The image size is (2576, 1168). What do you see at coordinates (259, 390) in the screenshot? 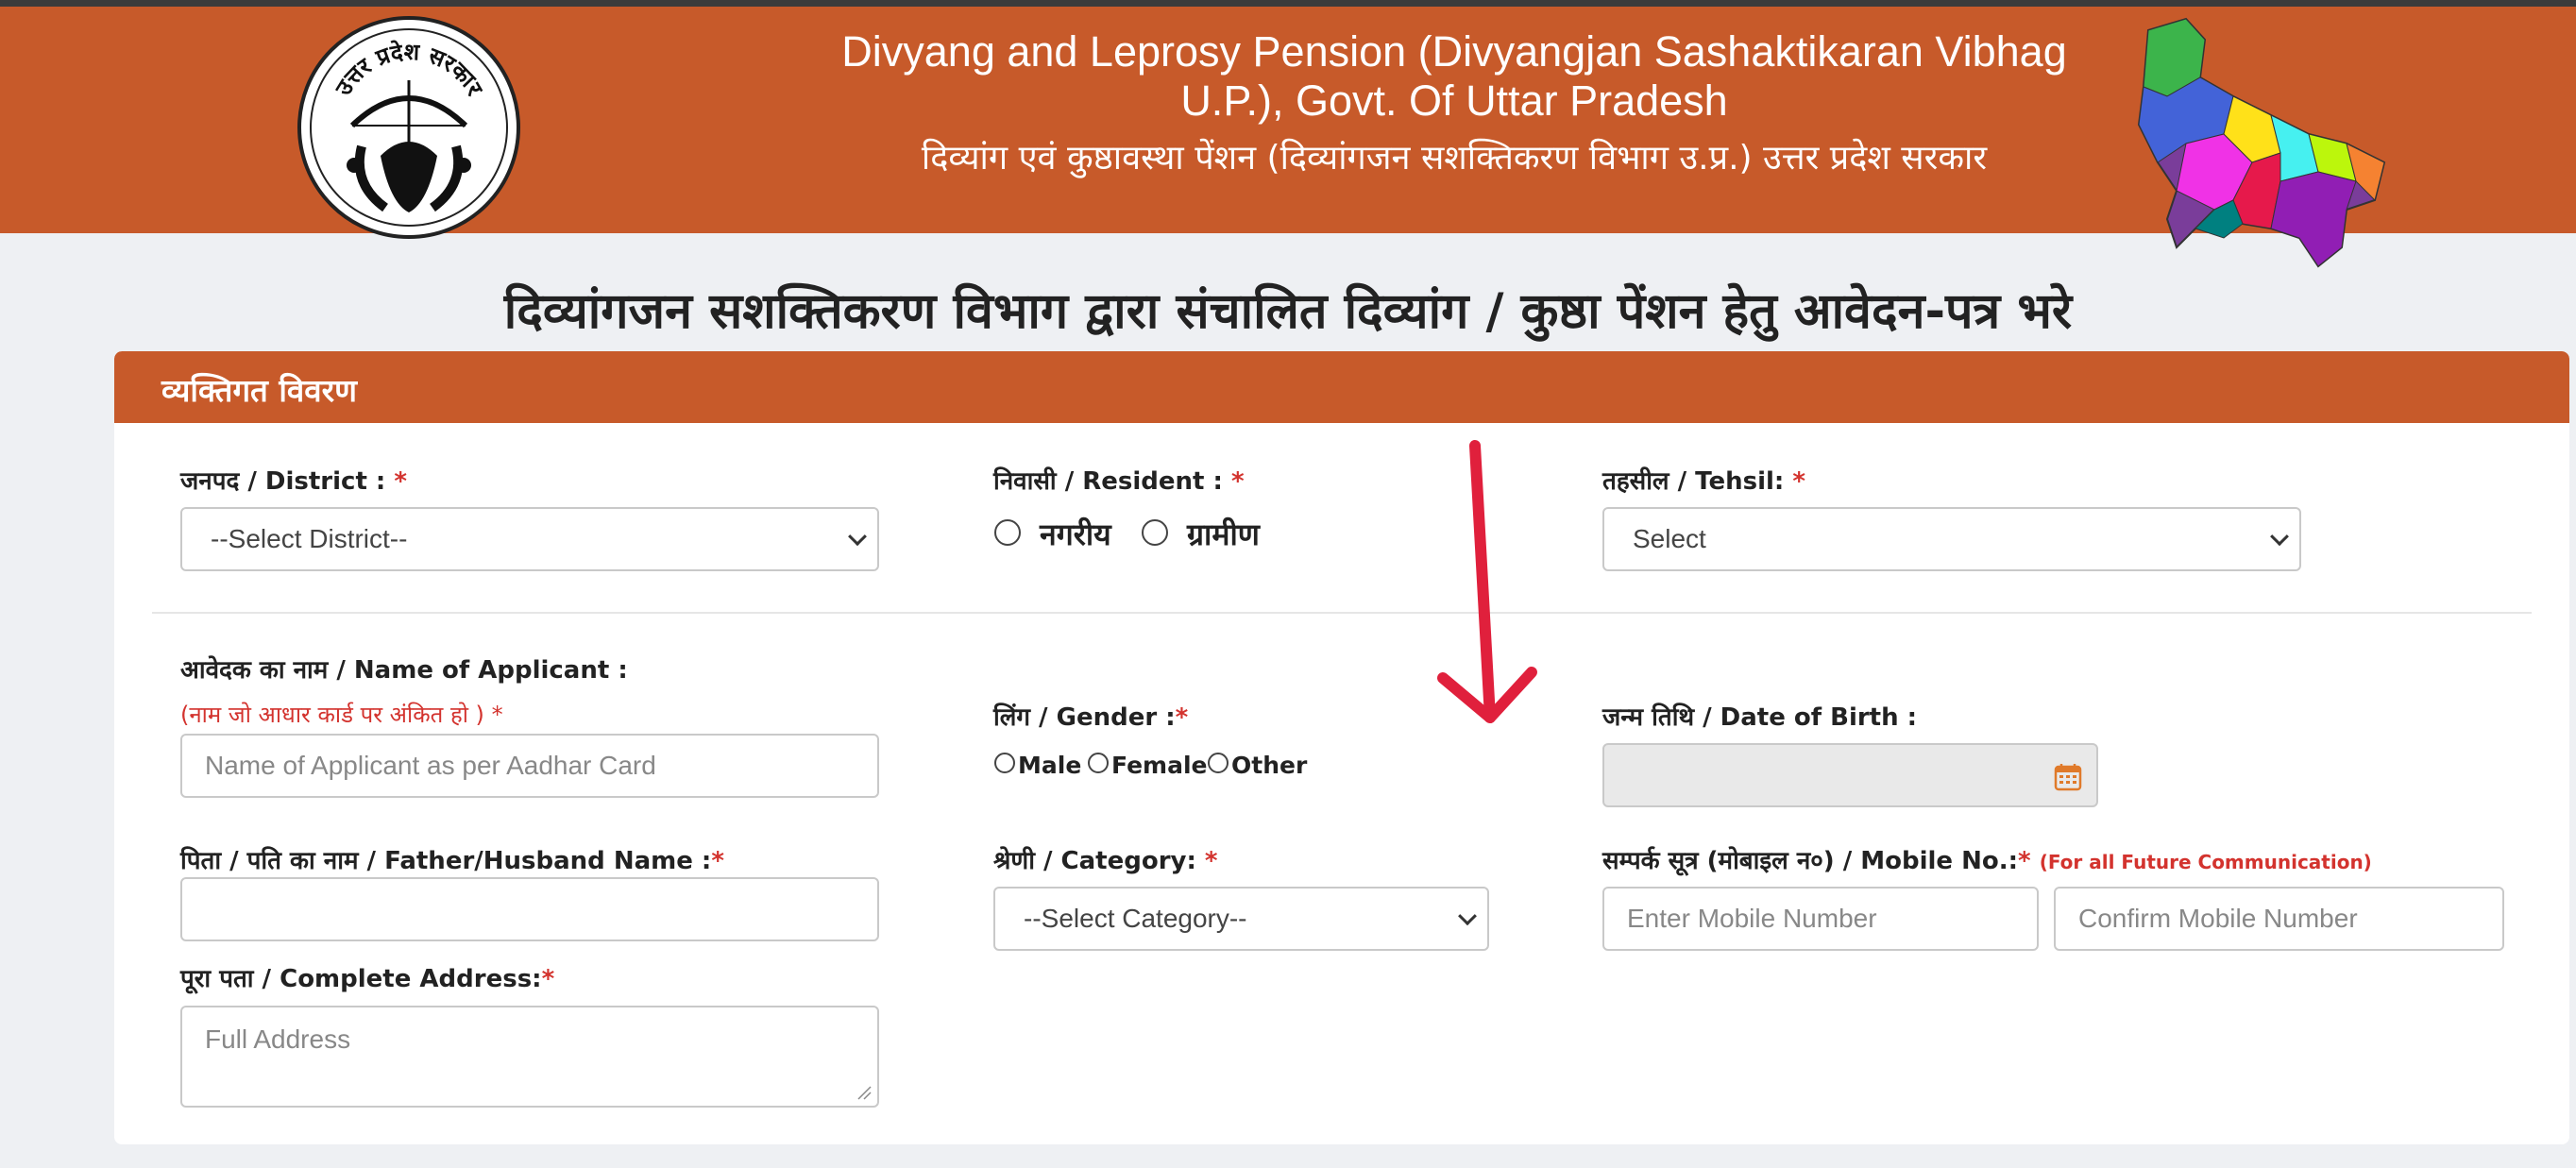
I see `section-title: व्यक्तिगत विवरण` at bounding box center [259, 390].